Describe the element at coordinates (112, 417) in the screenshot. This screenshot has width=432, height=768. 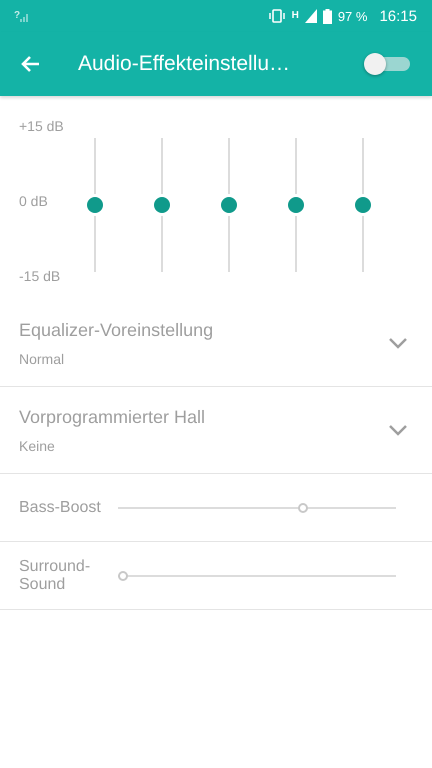
I see `setting-title: Vorprogrammierter Hall` at that location.